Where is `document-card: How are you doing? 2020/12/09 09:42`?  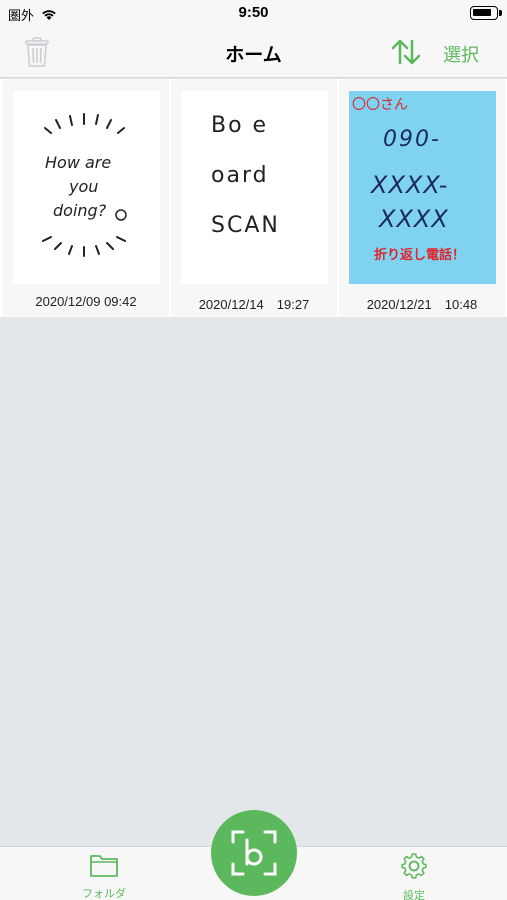
document-card: How are you doing? 2020/12/09 09:42 is located at coordinates (86, 198).